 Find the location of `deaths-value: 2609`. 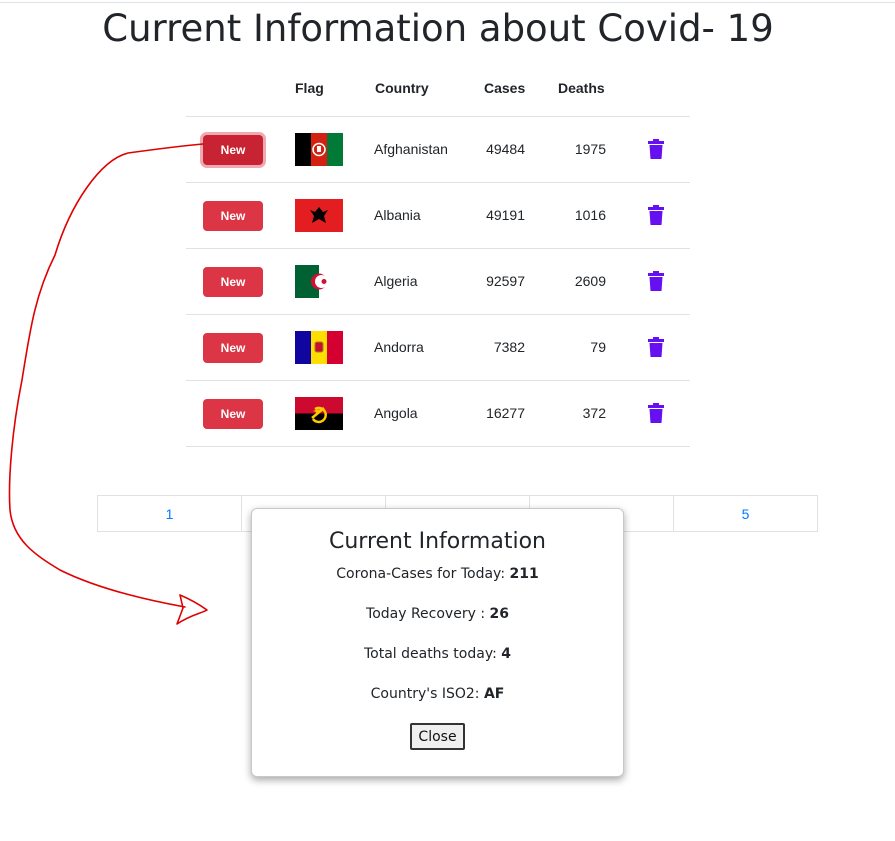

deaths-value: 2609 is located at coordinates (590, 281).